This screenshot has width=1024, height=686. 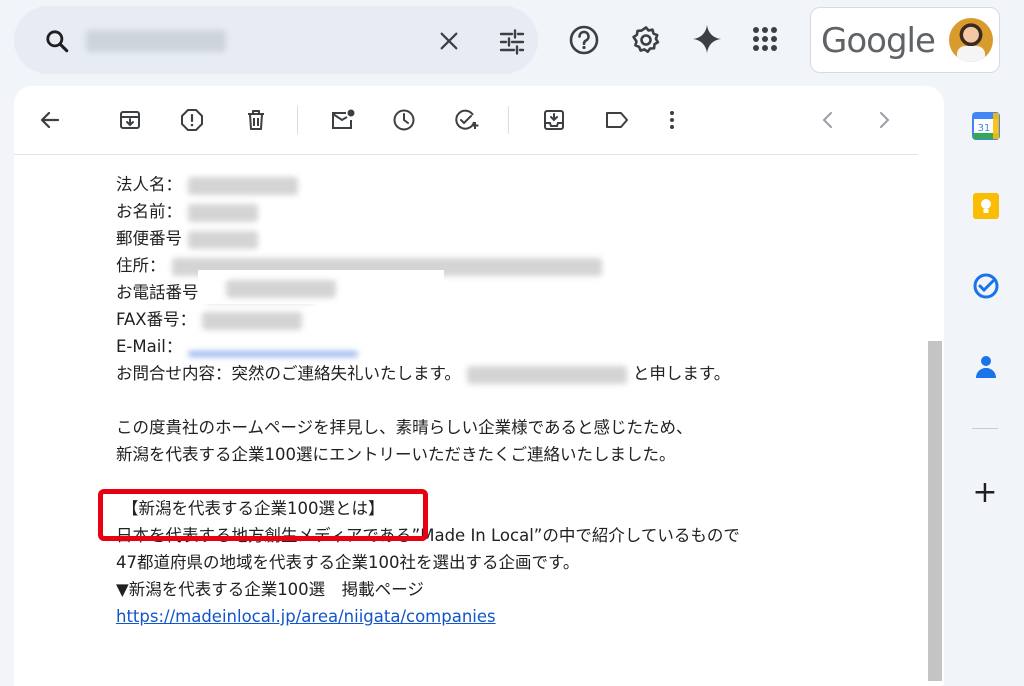 I want to click on field-inquiry: お問合せ内容：突然のご連絡失礼いたします。 と申します。, so click(x=423, y=374).